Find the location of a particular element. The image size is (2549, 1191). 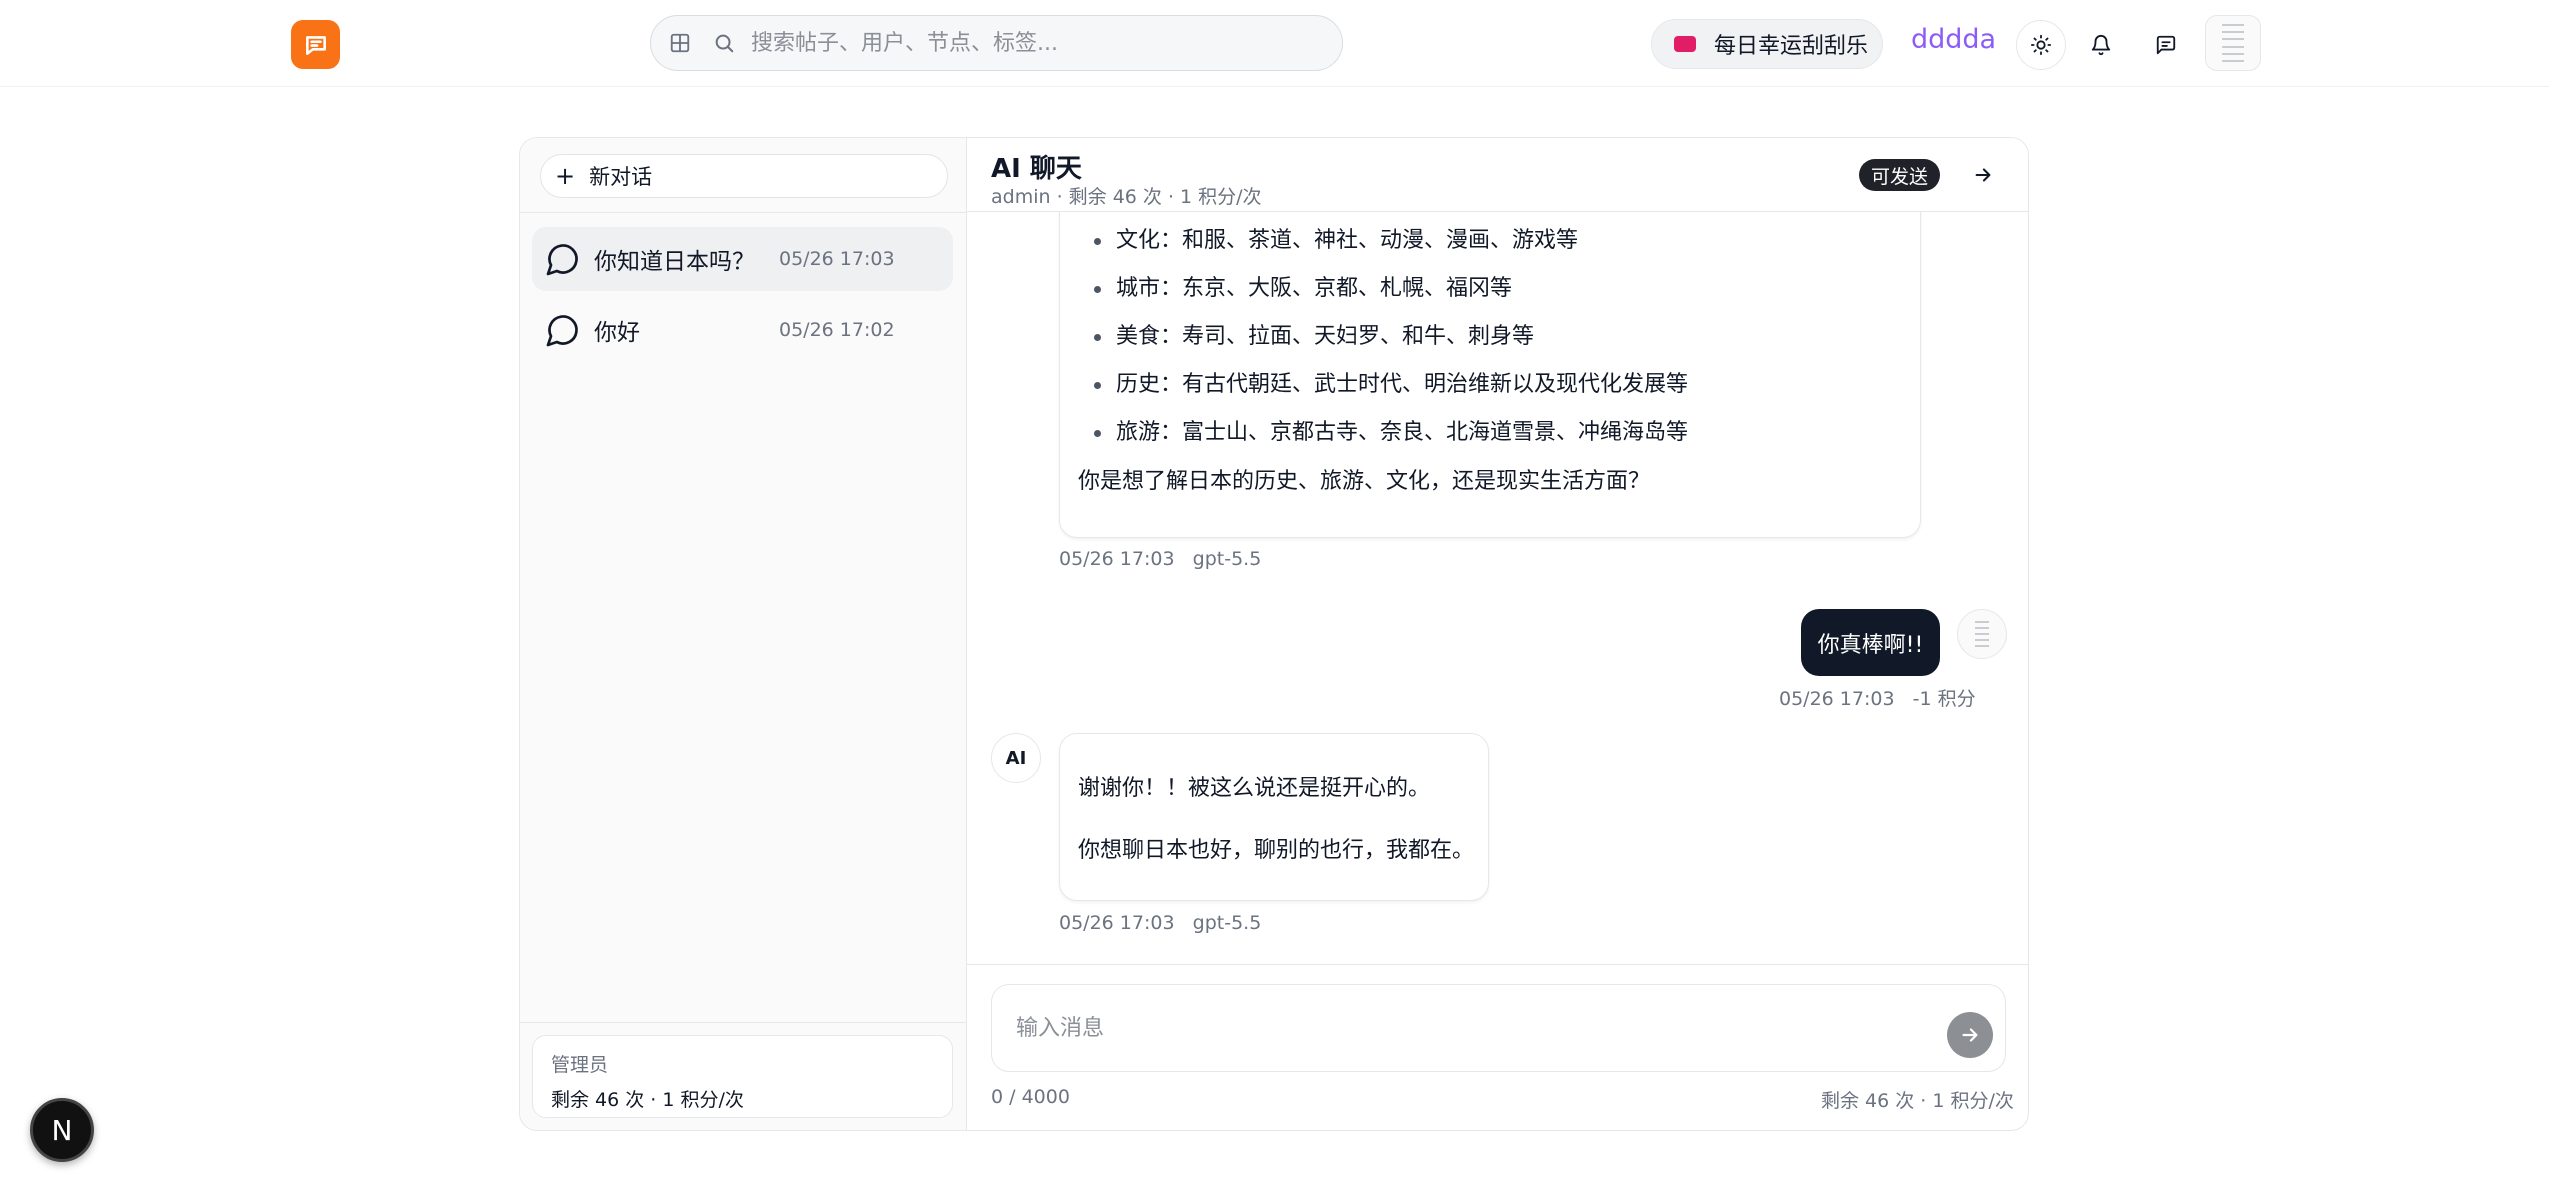

conversation-item: 你好 05/26 17:02 is located at coordinates (742, 330).